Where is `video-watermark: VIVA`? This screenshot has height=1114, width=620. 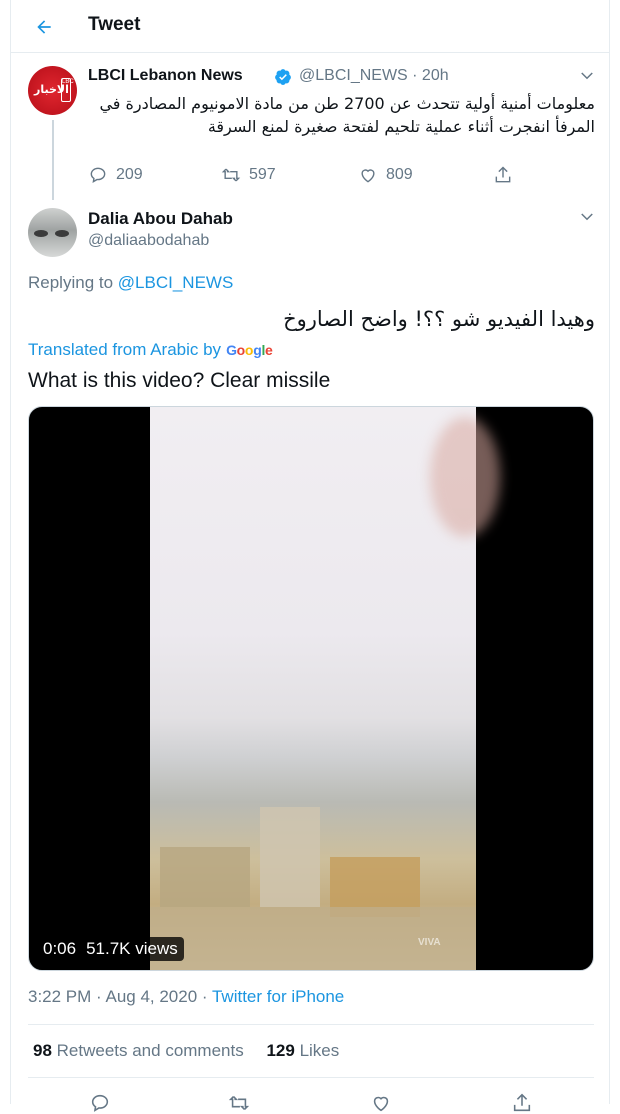
video-watermark: VIVA is located at coordinates (429, 942).